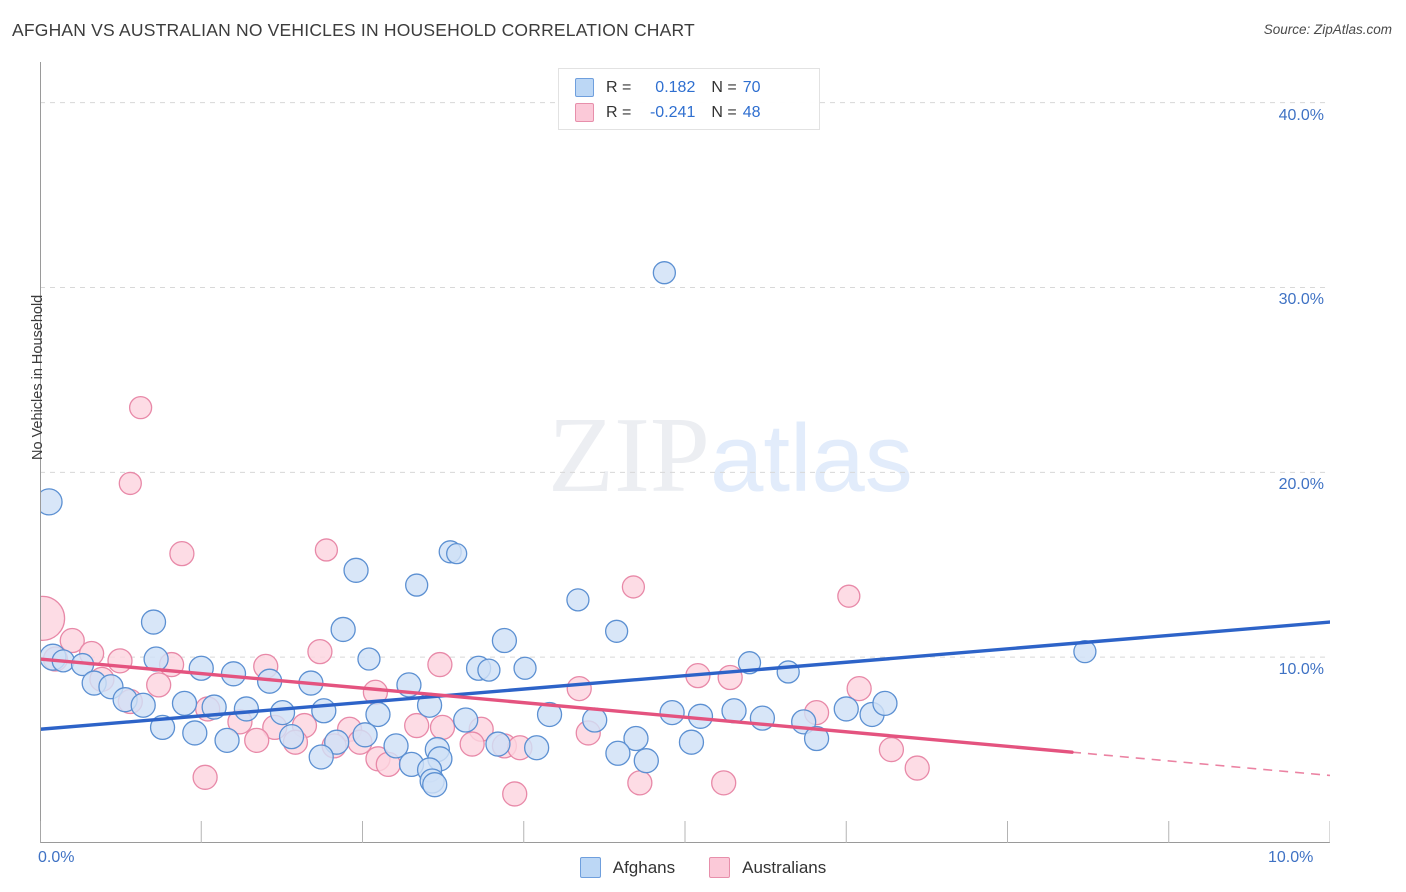 The height and width of the screenshot is (892, 1406). What do you see at coordinates (584, 87) in the screenshot?
I see `legend-swatch-afghans` at bounding box center [584, 87].